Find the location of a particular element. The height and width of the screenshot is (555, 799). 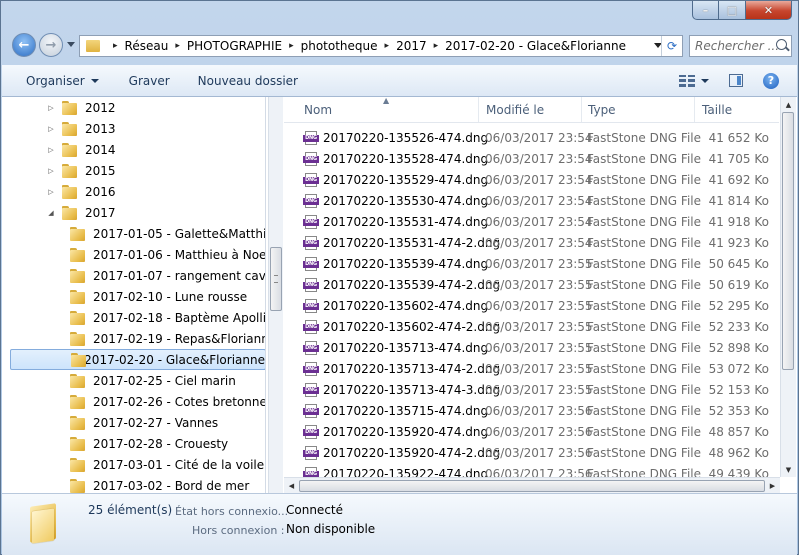

file-list-horizontal-scrollbar: ◀ ▶ is located at coordinates (532, 485).